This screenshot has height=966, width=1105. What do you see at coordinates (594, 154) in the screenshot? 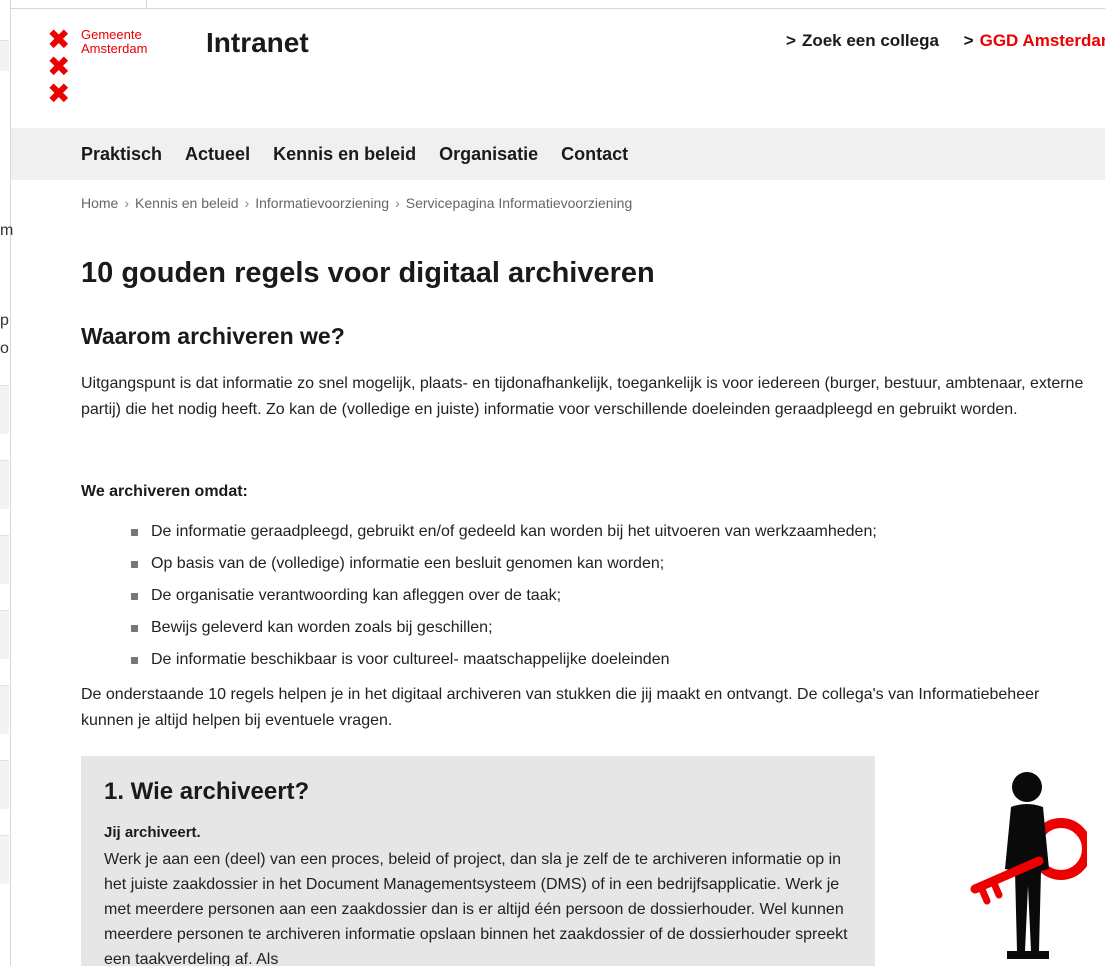
I see `nav-item-contact: Contact` at bounding box center [594, 154].